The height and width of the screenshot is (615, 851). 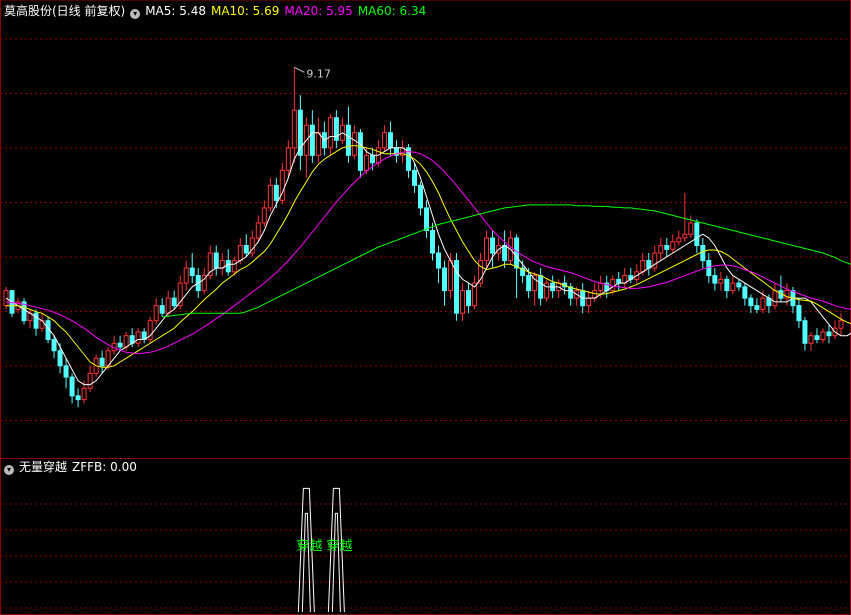 I want to click on indicator-header: ▾ 无量穿越 ZFFB: 0.00, so click(x=73, y=467).